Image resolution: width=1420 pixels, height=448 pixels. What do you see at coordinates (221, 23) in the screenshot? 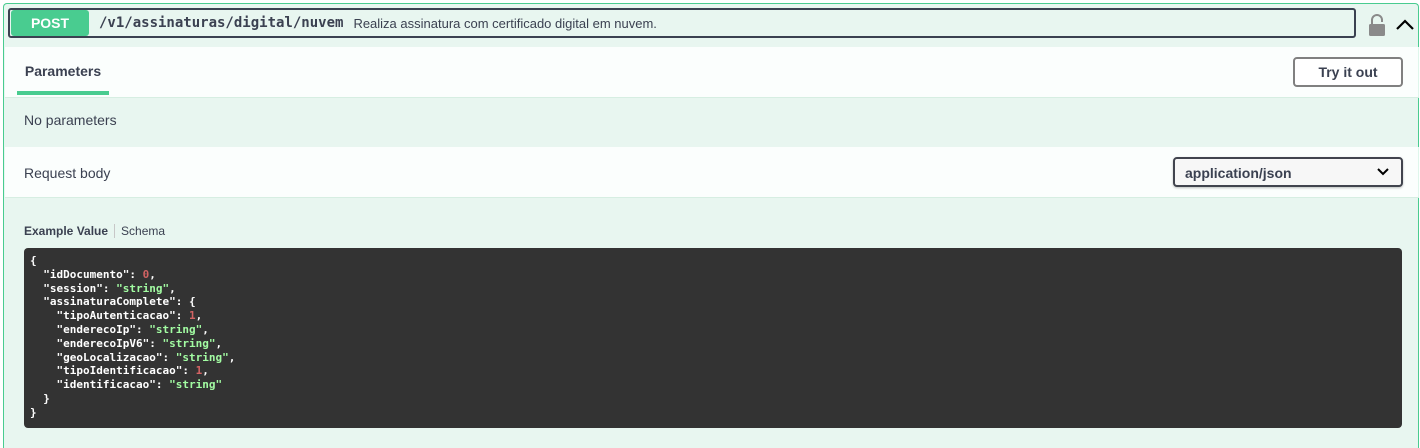
I see `endpoint-path: /v1/assinaturas/digital/nuvem` at bounding box center [221, 23].